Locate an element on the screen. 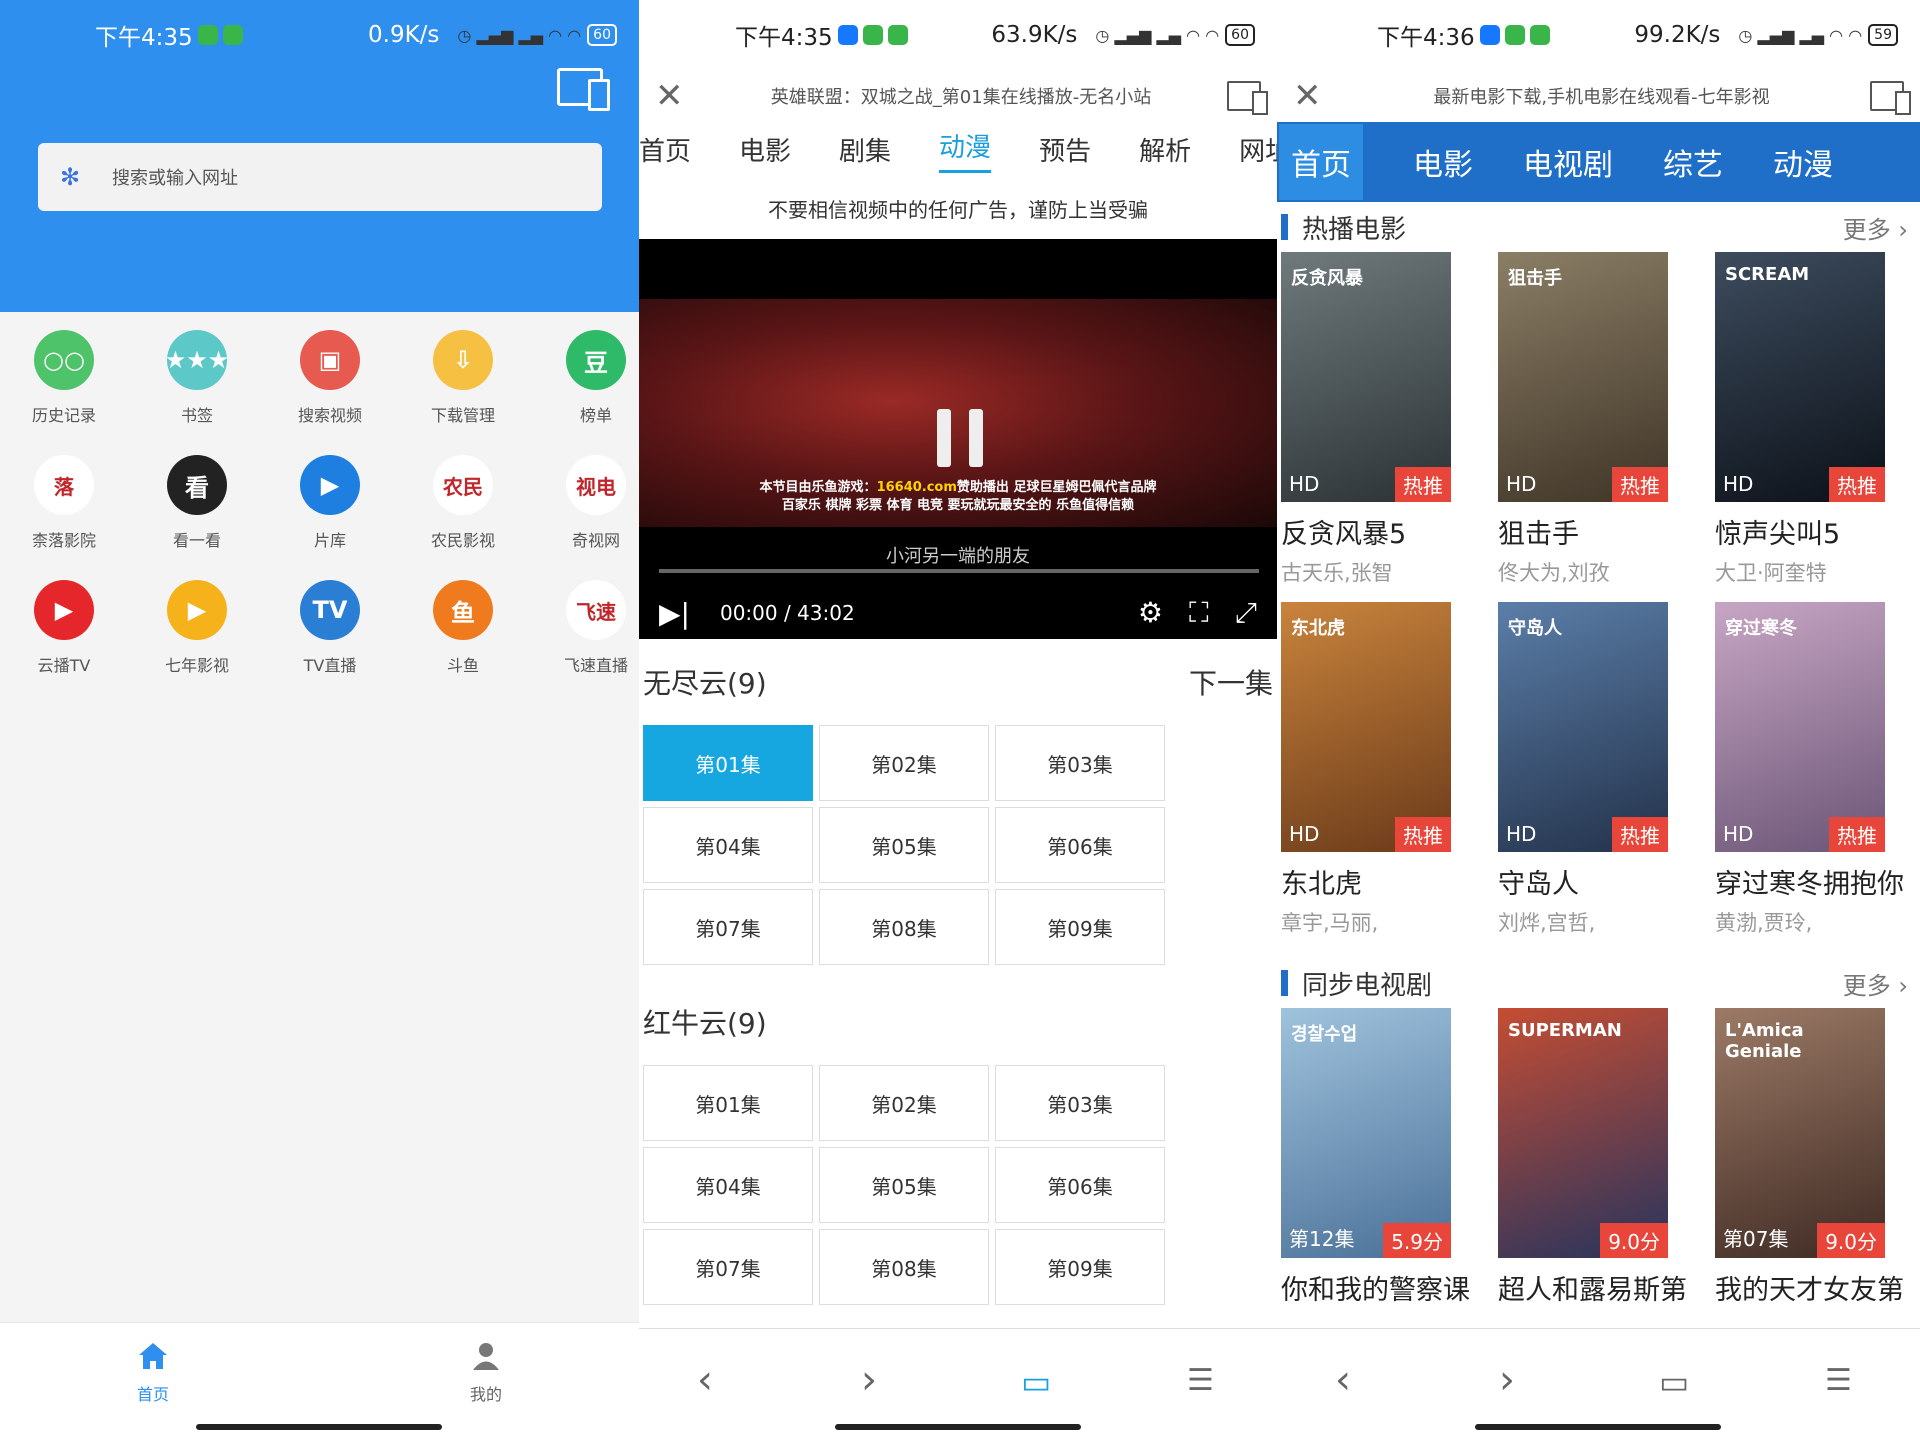 Image resolution: width=1920 pixels, height=1440 pixels. poster-card: L'Amica Geniale第07集9.0分我的天才女友第玛格丽塔·马 is located at coordinates (1817, 1158).